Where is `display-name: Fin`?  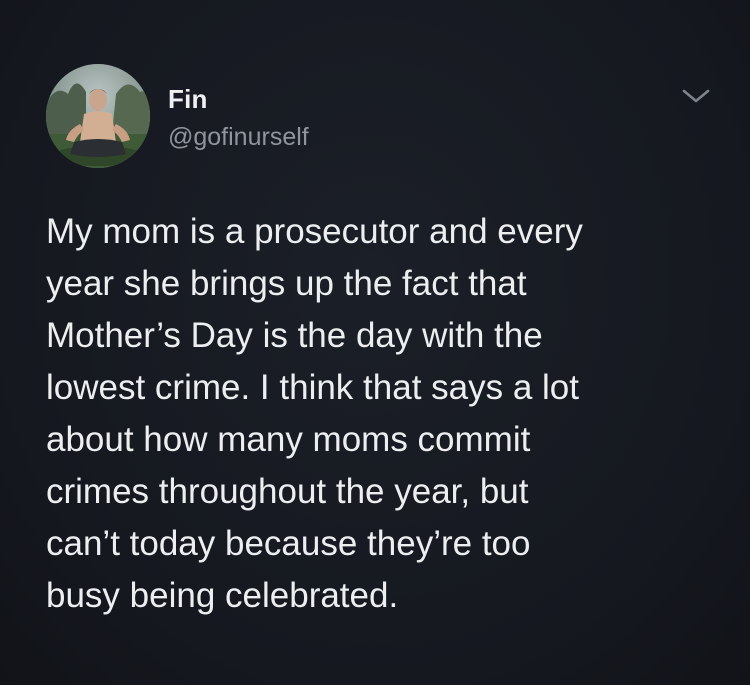 display-name: Fin is located at coordinates (188, 99).